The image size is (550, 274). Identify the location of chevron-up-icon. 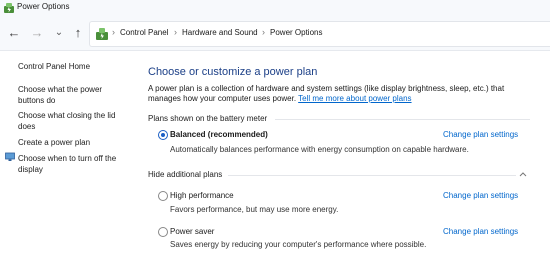
(523, 174).